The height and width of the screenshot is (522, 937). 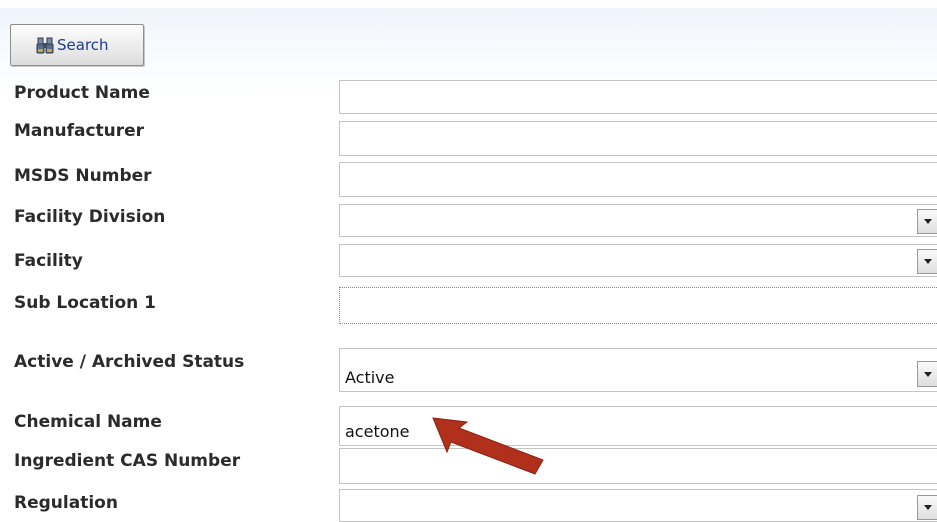 I want to click on search-button-label: Search, so click(x=83, y=45).